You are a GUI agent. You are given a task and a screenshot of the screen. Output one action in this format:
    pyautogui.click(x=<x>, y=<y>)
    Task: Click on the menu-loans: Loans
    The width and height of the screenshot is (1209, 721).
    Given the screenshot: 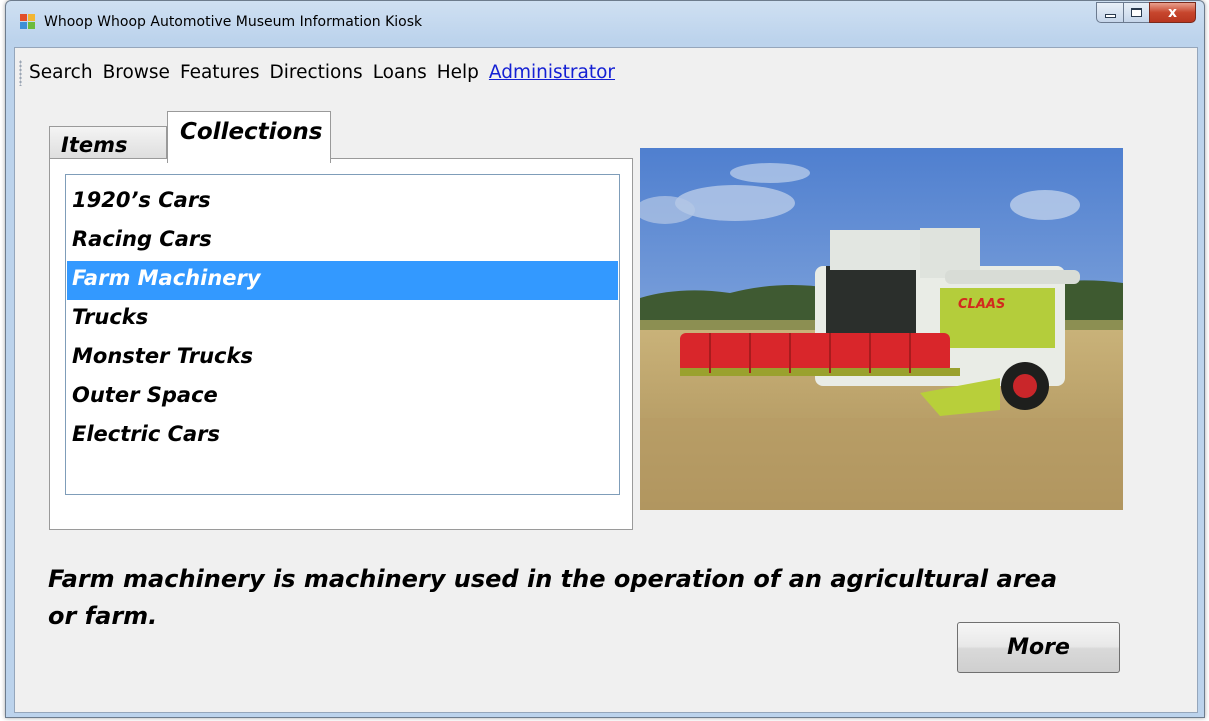 What is the action you would take?
    pyautogui.click(x=400, y=72)
    